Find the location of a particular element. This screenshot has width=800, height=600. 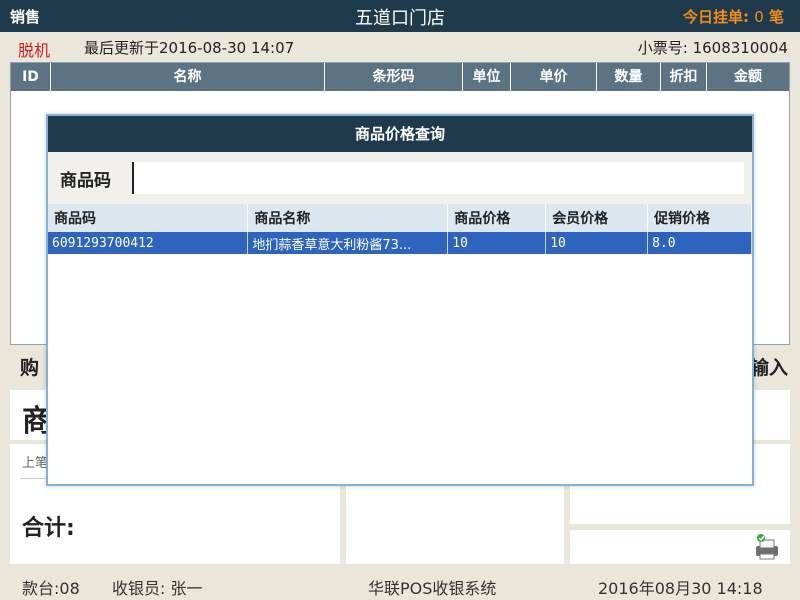

col-promo-price: 促销价格 is located at coordinates (699, 218).